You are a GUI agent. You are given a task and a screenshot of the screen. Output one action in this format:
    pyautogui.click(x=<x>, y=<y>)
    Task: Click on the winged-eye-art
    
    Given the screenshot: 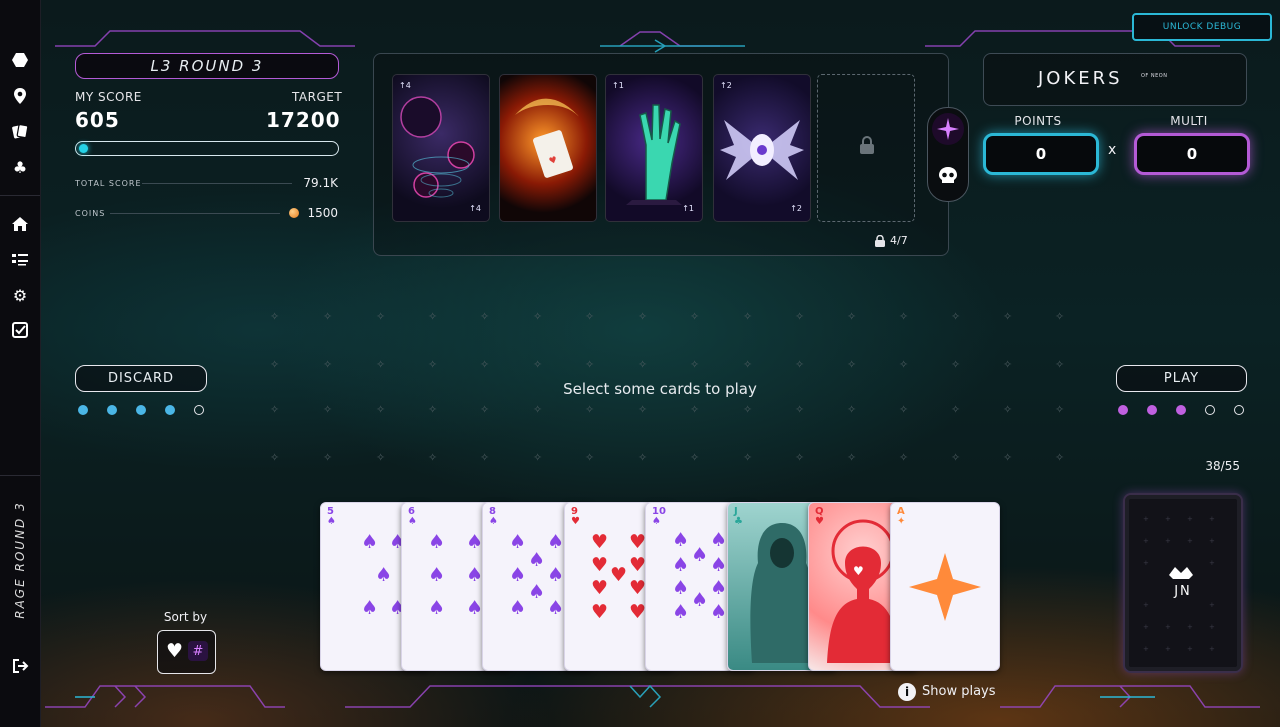 What is the action you would take?
    pyautogui.click(x=762, y=150)
    